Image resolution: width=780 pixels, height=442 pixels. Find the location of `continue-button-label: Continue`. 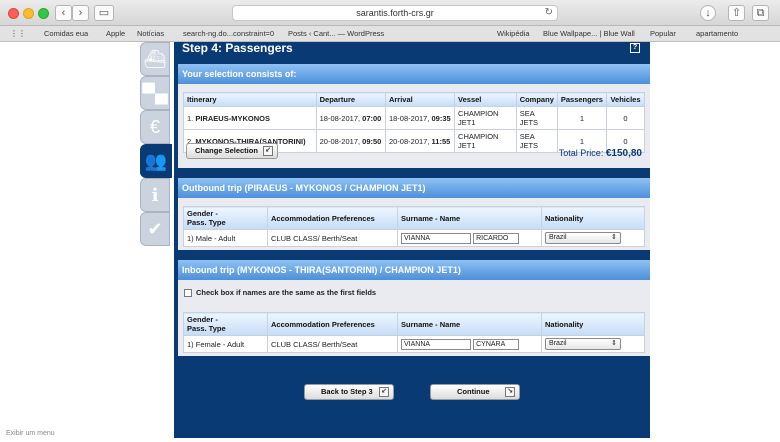

continue-button-label: Continue is located at coordinates (473, 391).